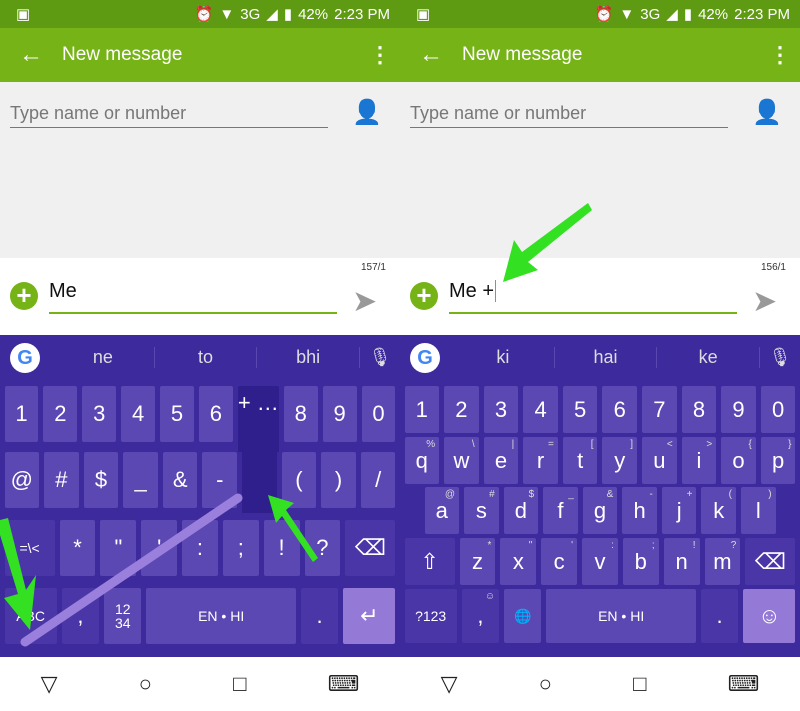 Image resolution: width=800 pixels, height=711 pixels. I want to click on suggestion: hai, so click(606, 357).